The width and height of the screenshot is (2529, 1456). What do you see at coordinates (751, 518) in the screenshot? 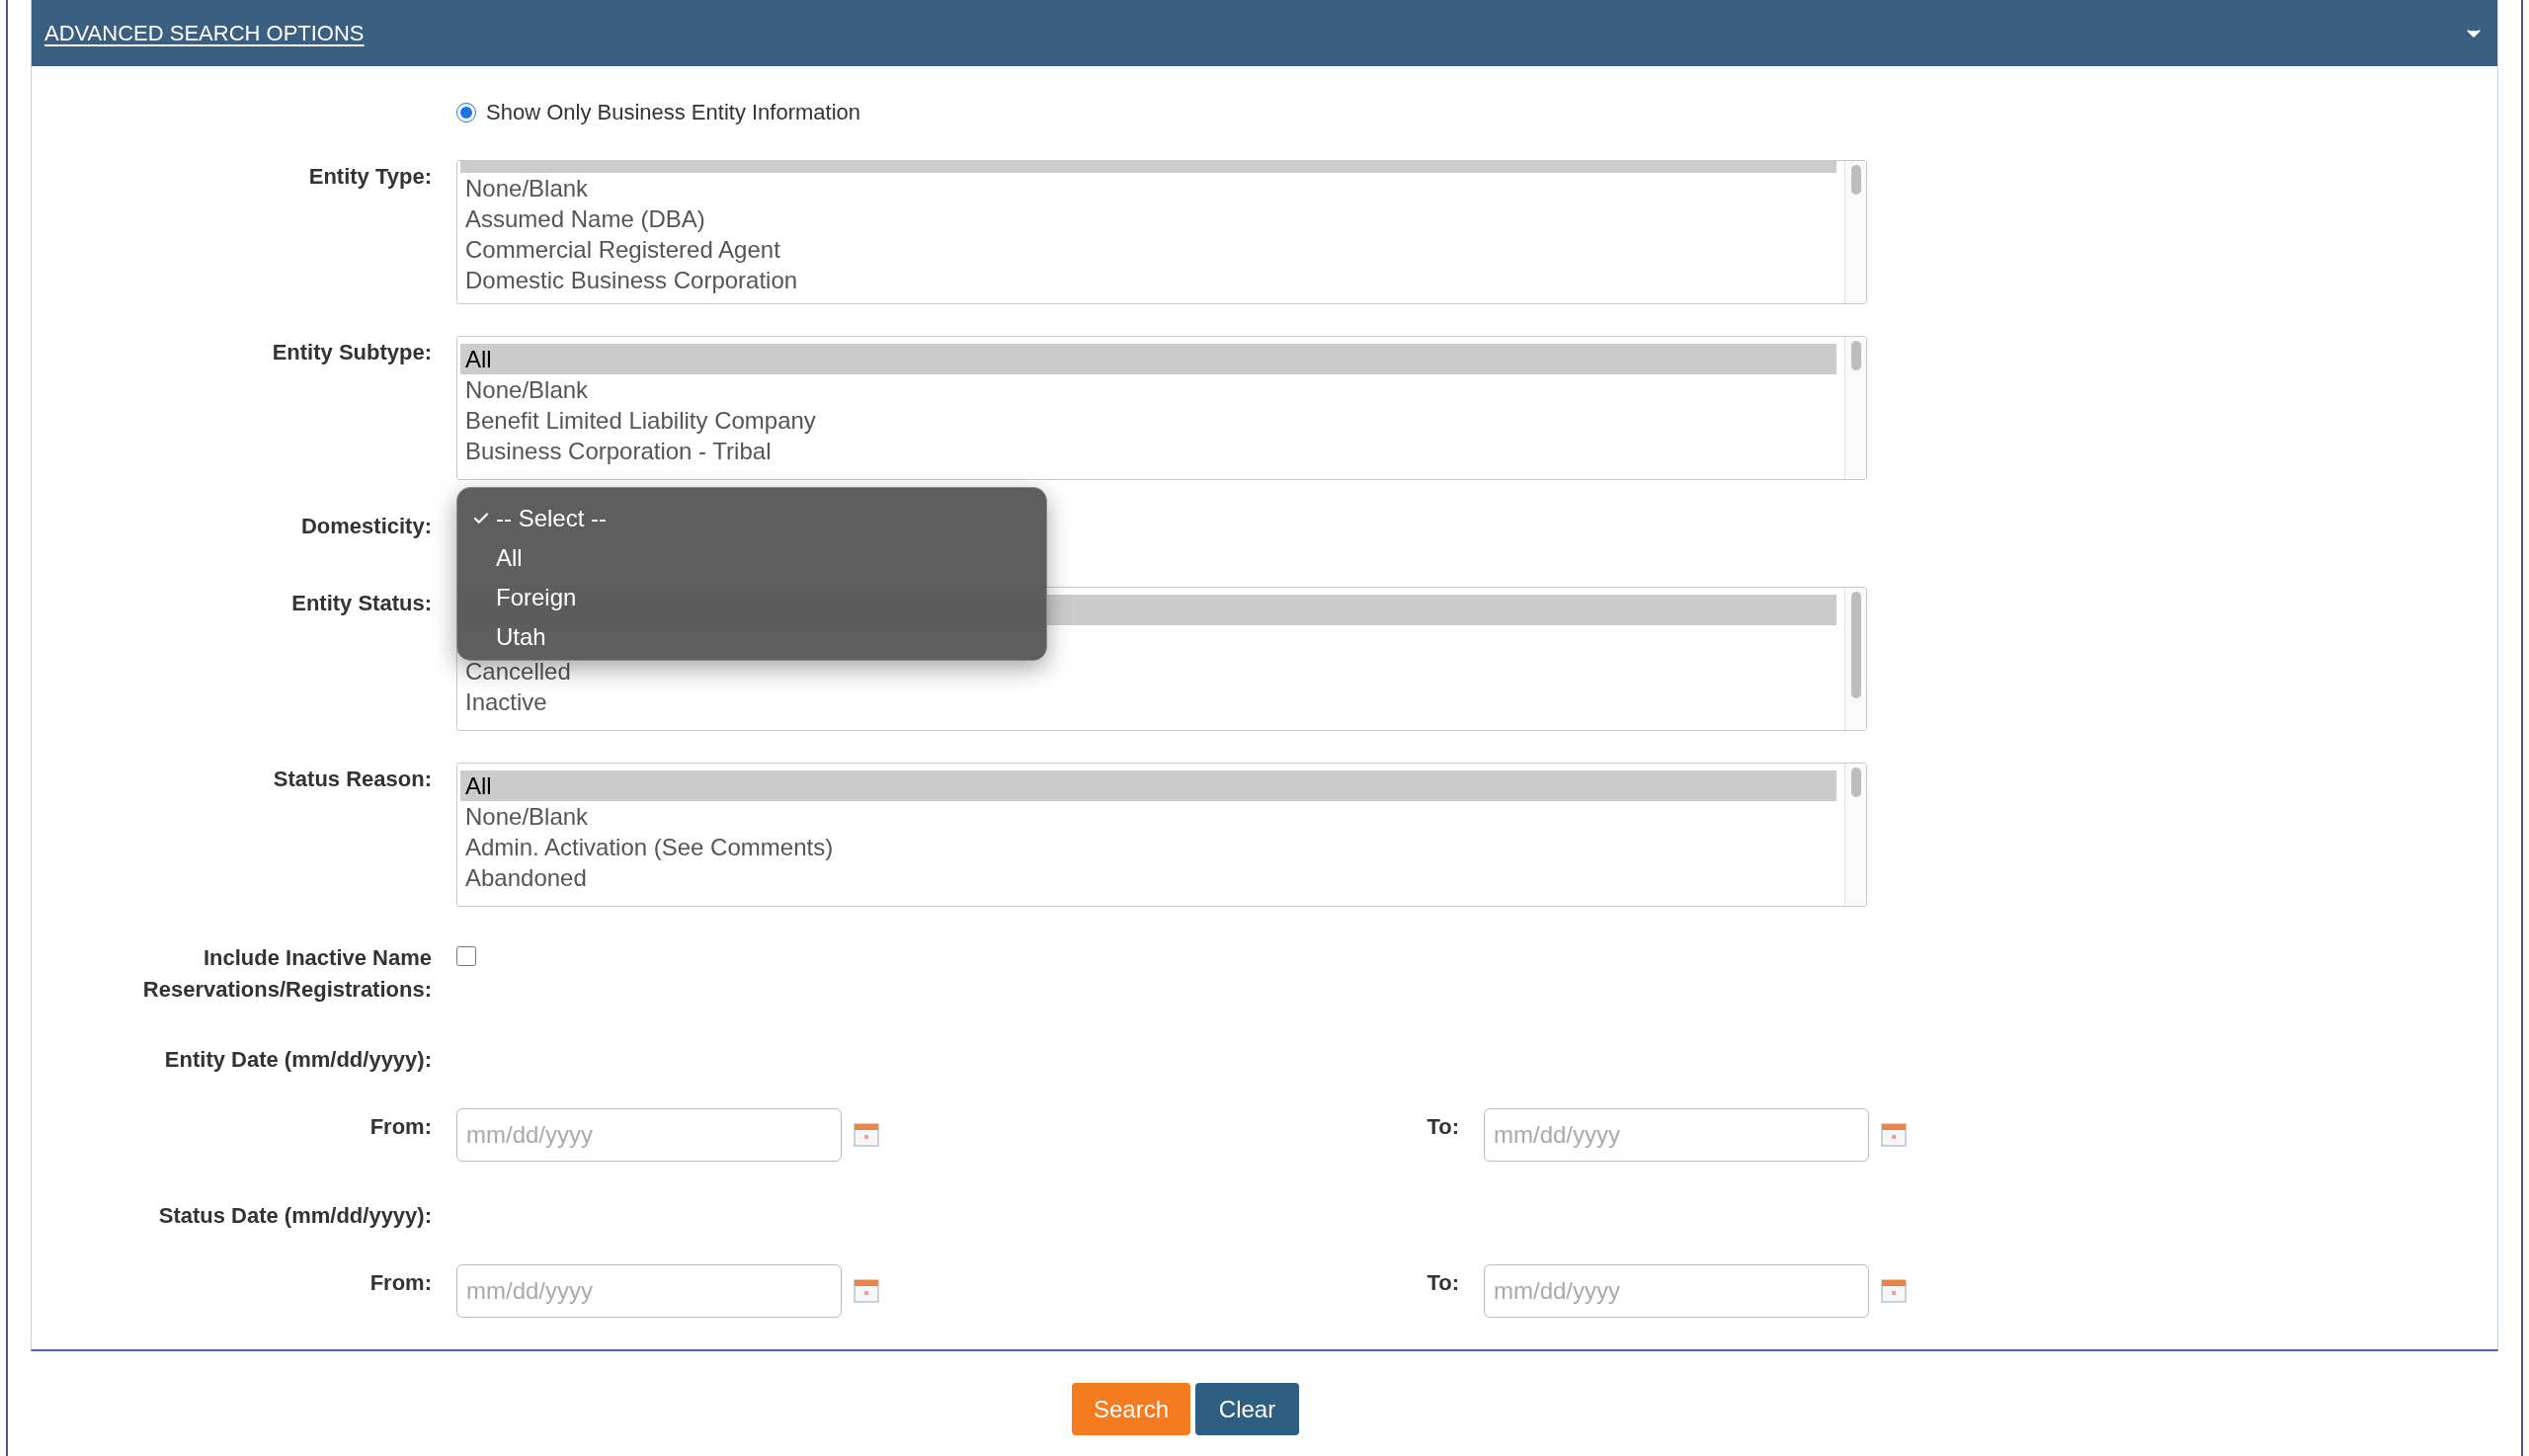
I see `dropdown-option: -- Select --` at bounding box center [751, 518].